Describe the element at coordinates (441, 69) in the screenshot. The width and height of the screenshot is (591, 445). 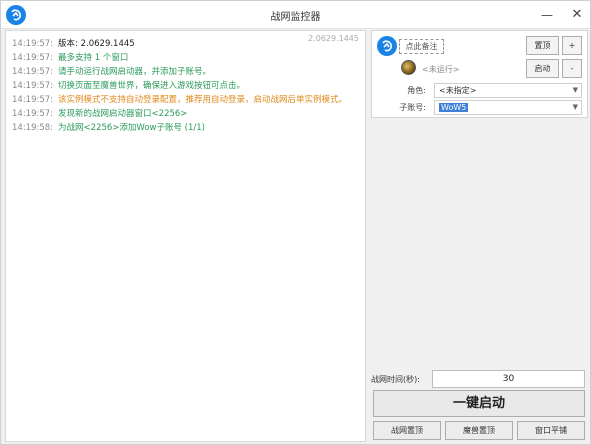
I see `run-status: <未运行>` at that location.